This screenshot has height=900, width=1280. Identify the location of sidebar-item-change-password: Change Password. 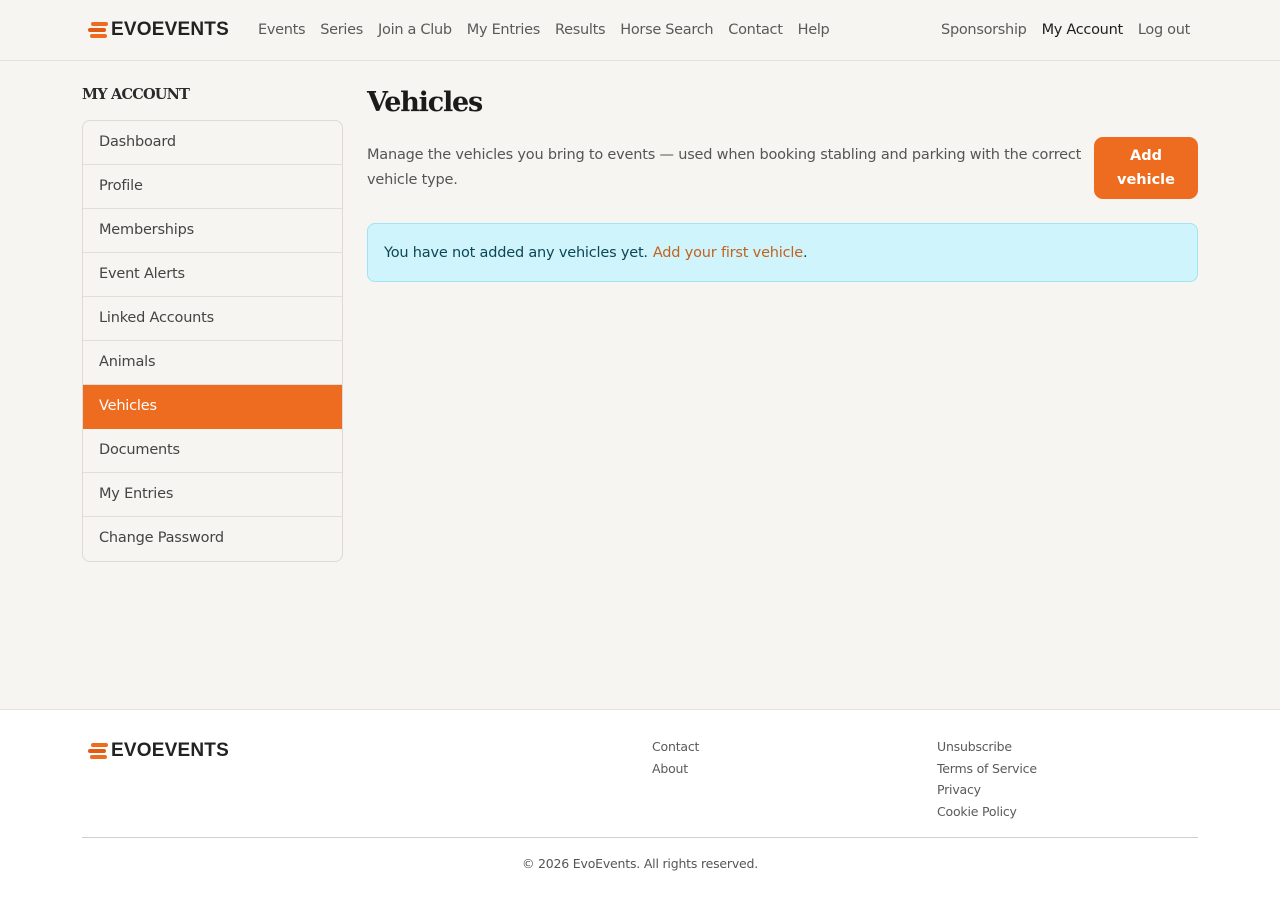
(212, 539).